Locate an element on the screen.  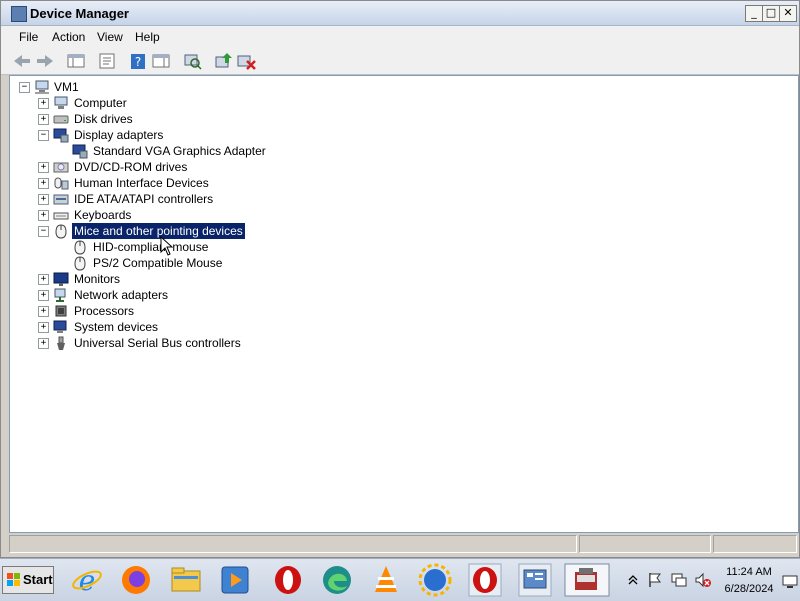
minimize-button: _ is located at coordinates (754, 13).